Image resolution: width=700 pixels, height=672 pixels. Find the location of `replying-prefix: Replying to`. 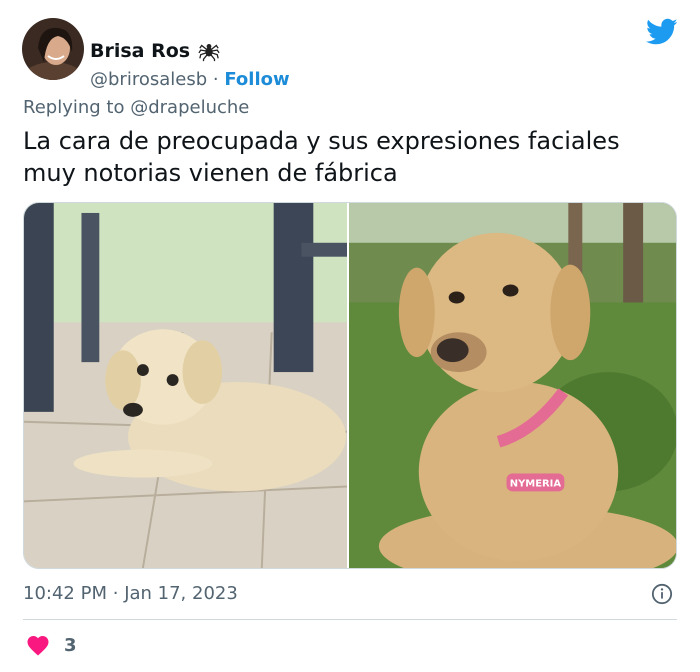

replying-prefix: Replying to is located at coordinates (74, 107).